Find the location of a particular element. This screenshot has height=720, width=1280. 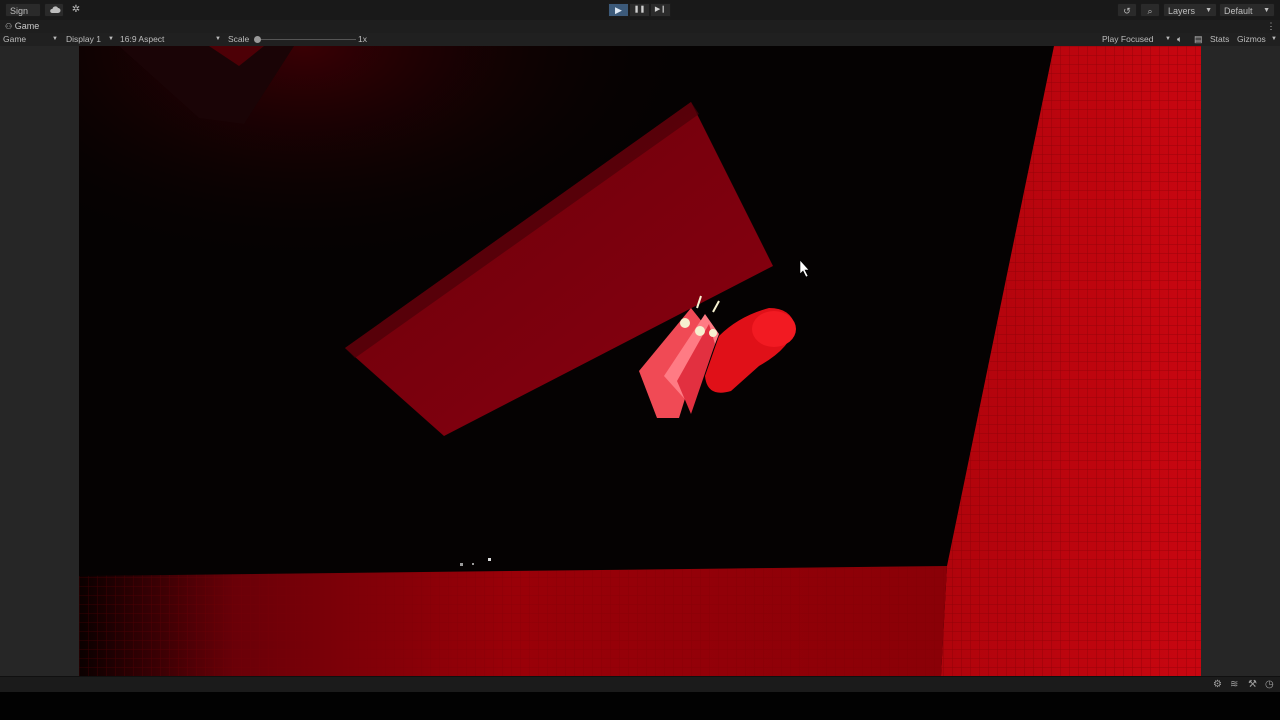

mode-dropdown: Game ▼ is located at coordinates (30, 39).